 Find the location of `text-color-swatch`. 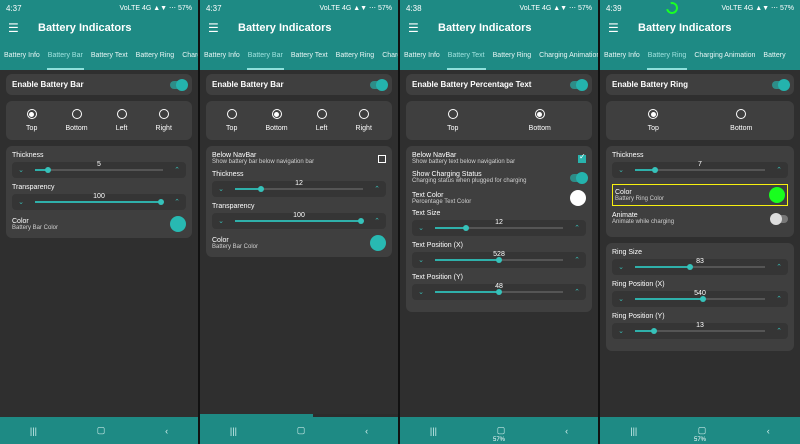

text-color-swatch is located at coordinates (578, 198).